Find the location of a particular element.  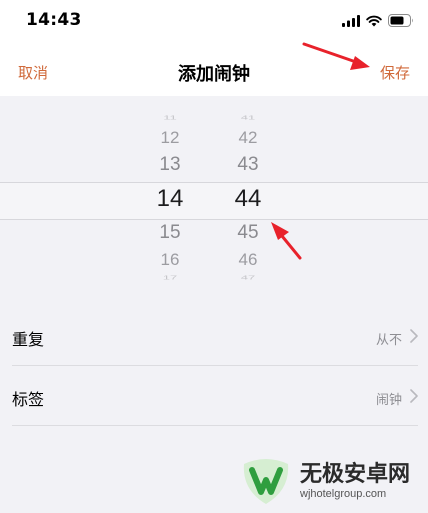

minute-wheel: 41 42 43 44 45 46 47 is located at coordinates (248, 194).